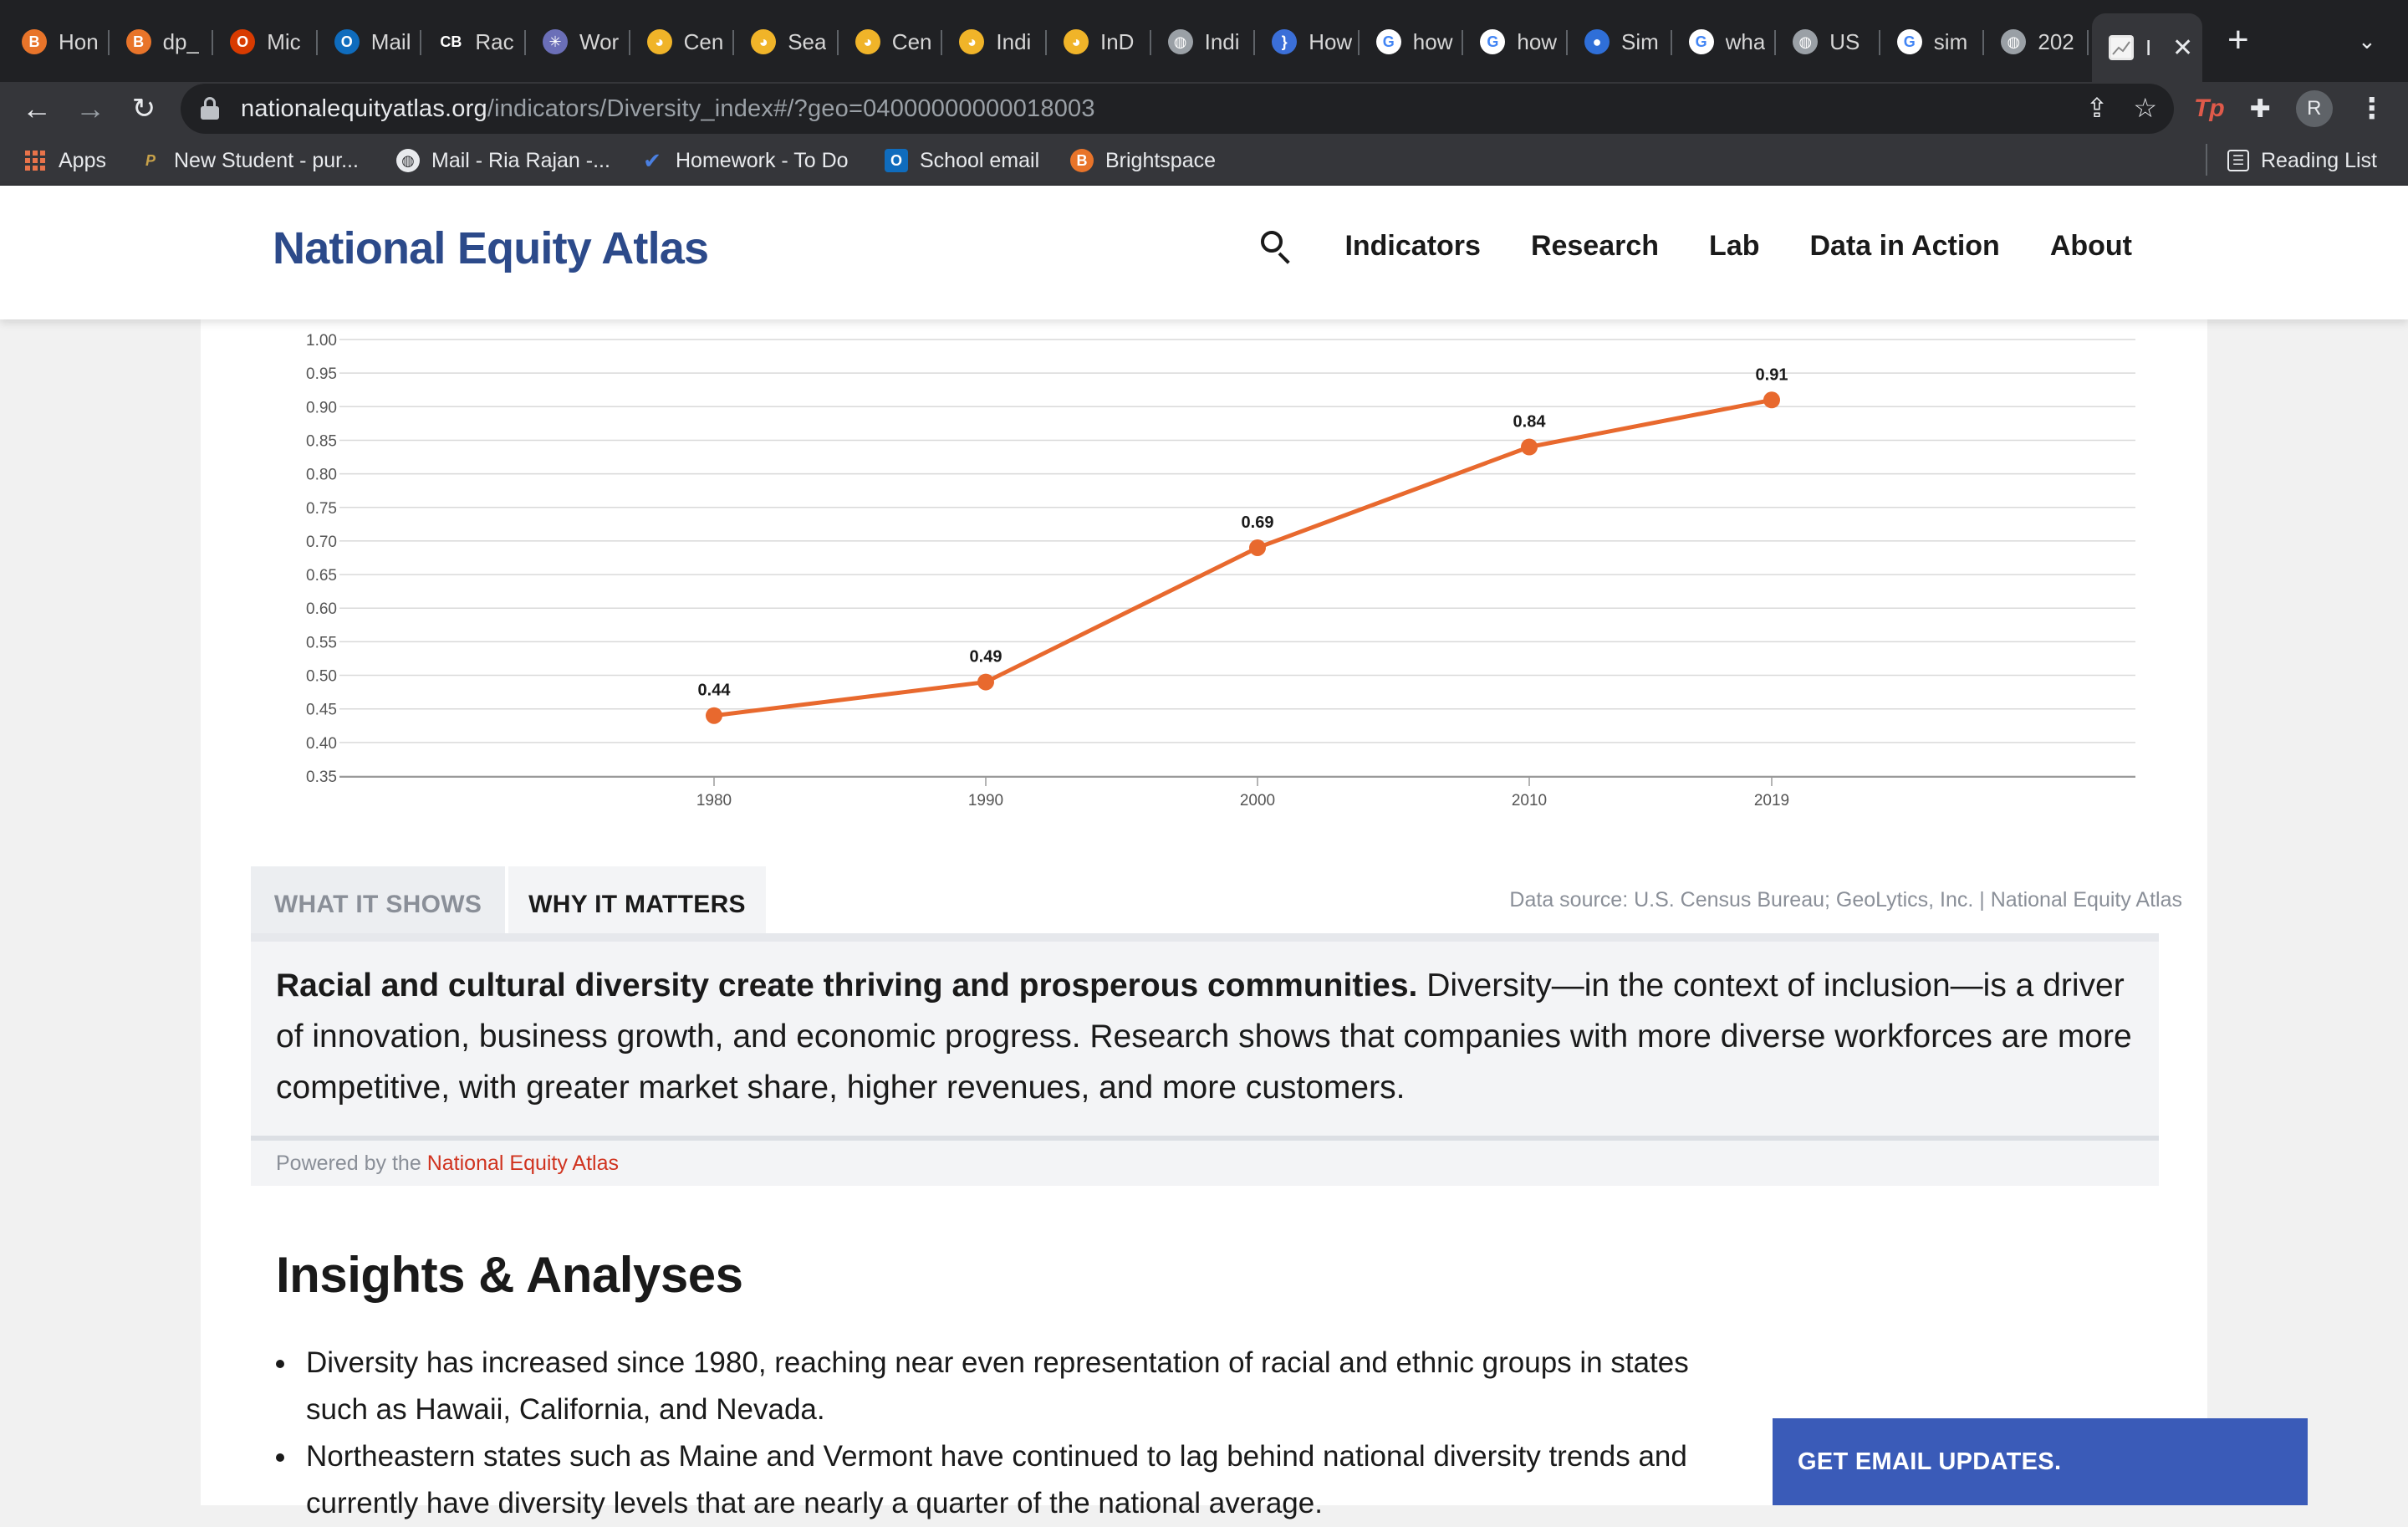 The height and width of the screenshot is (1527, 2408). I want to click on browser-tab-title: Sea, so click(808, 41).